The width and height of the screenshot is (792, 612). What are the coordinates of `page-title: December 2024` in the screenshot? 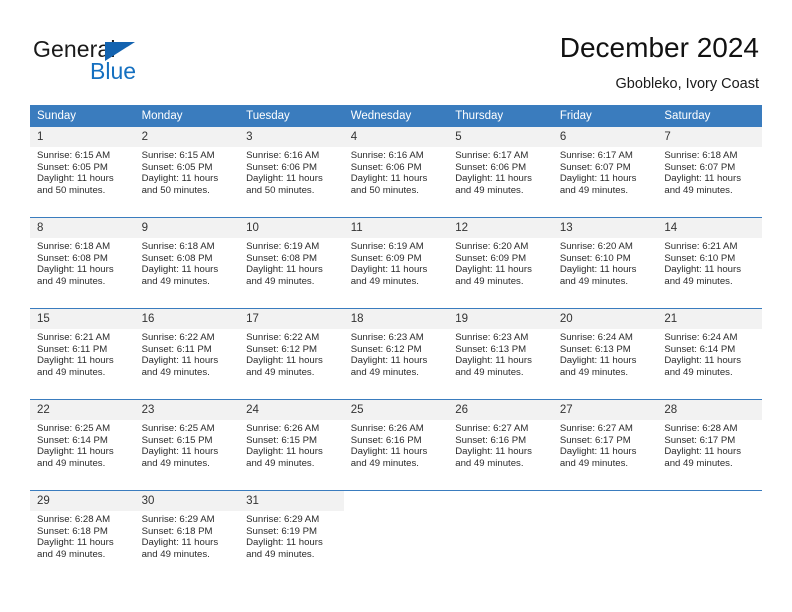 It's located at (659, 47).